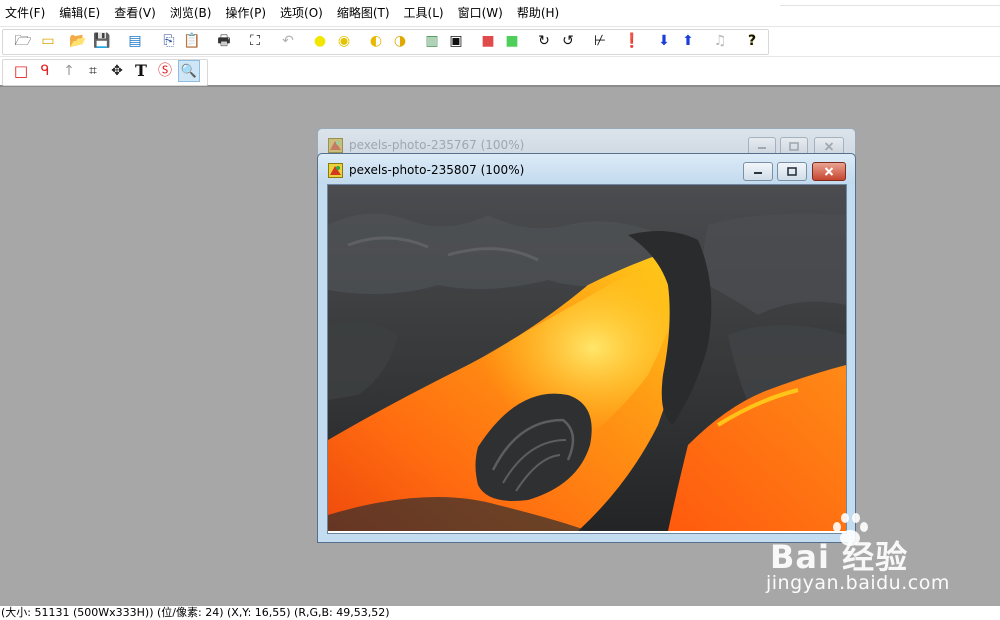  Describe the element at coordinates (600, 41) in the screenshot. I see `histogram-icon: ⊬` at that location.